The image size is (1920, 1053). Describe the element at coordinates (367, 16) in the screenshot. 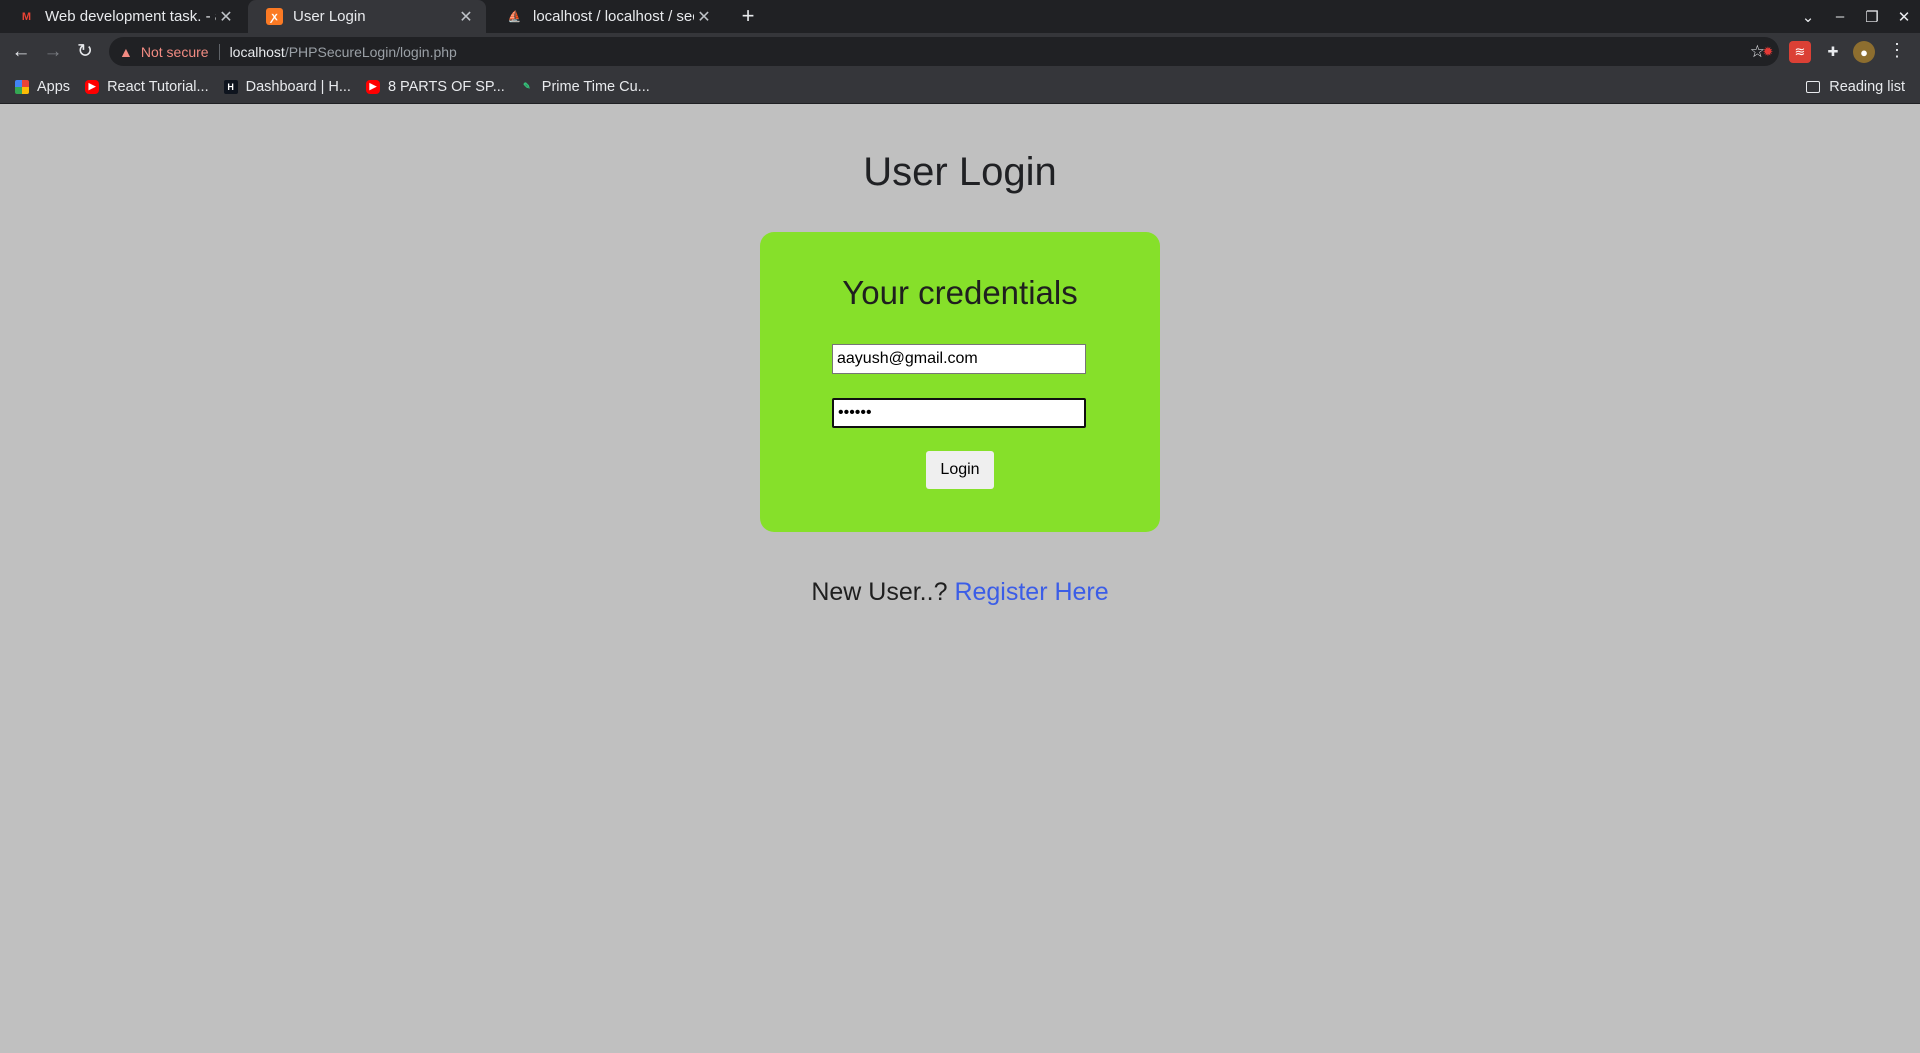

I see `tab-user-login: ꭗ User Login ✕` at that location.